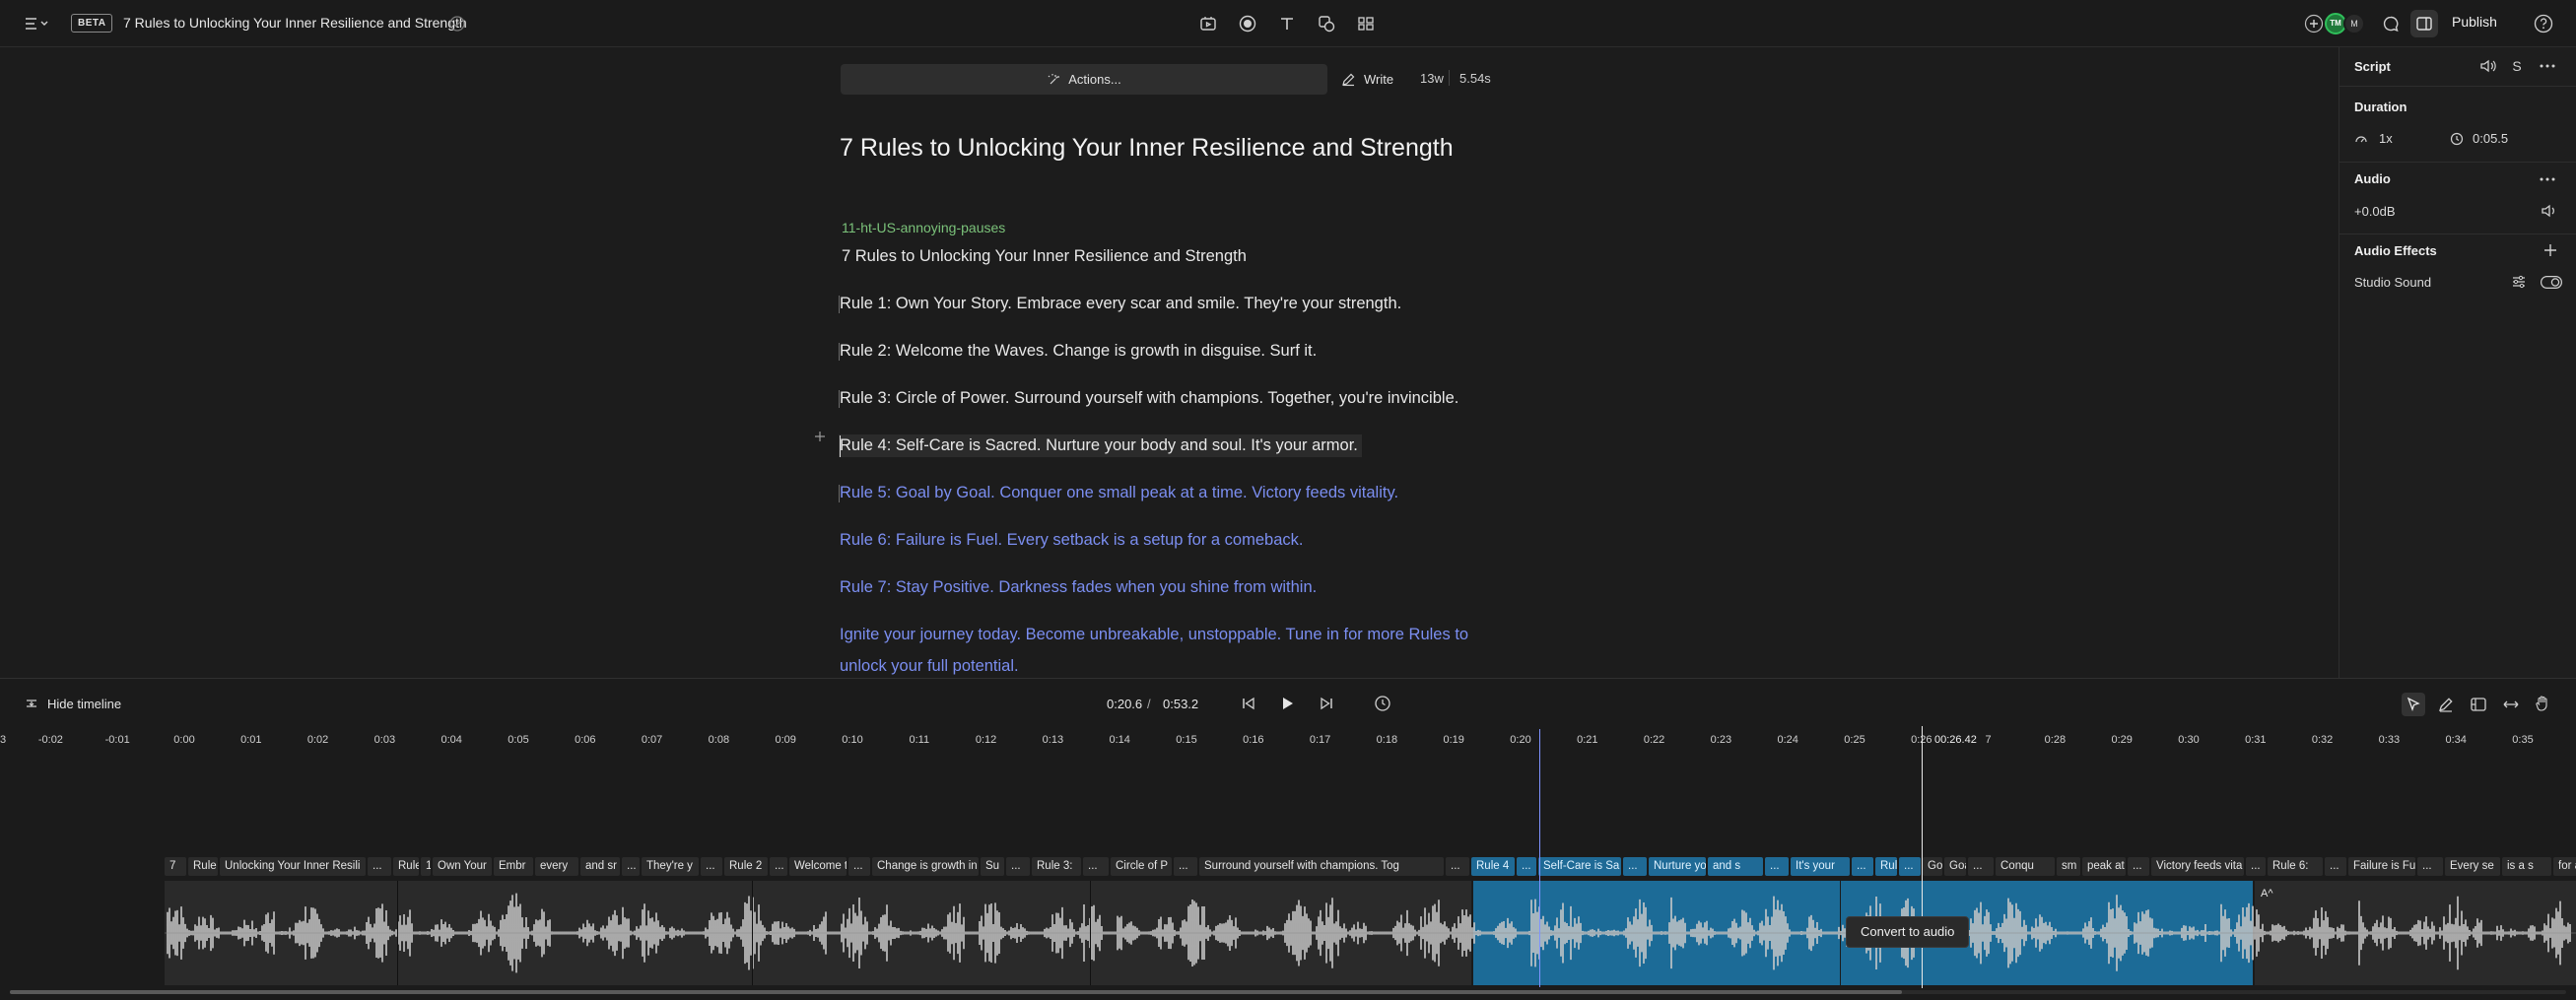 The width and height of the screenshot is (2576, 1000). What do you see at coordinates (1056, 866) in the screenshot?
I see `word-chip: Rule 3:` at bounding box center [1056, 866].